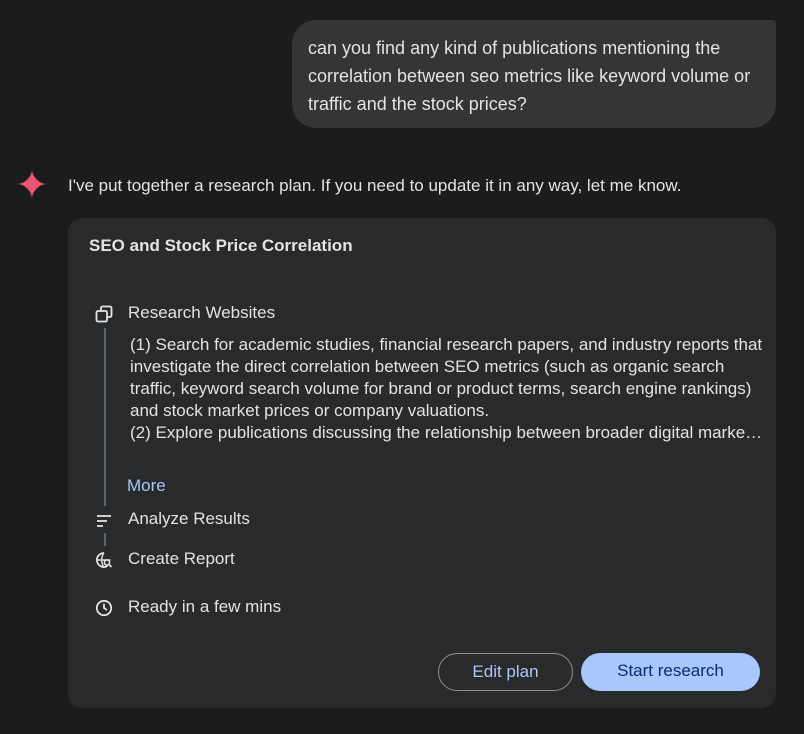 This screenshot has width=804, height=734. What do you see at coordinates (32, 184) in the screenshot?
I see `sparkle-icon` at bounding box center [32, 184].